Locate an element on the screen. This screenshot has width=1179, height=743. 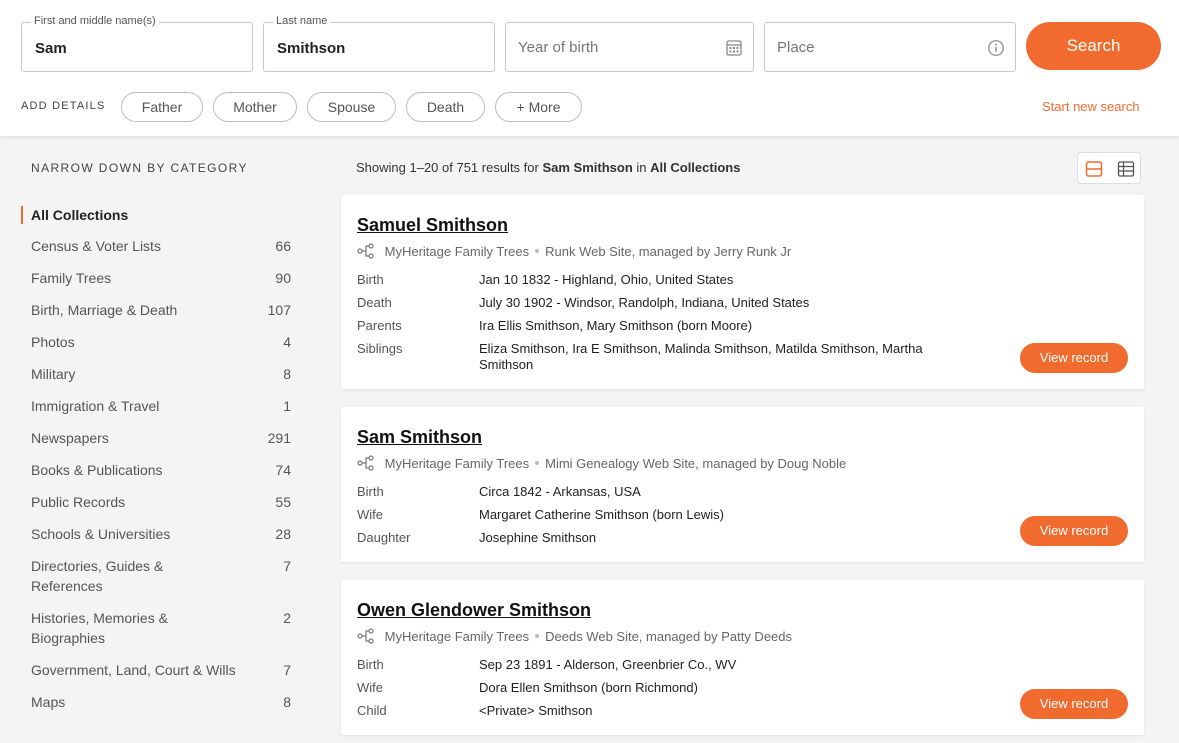
category-count: 291 is located at coordinates (279, 438).